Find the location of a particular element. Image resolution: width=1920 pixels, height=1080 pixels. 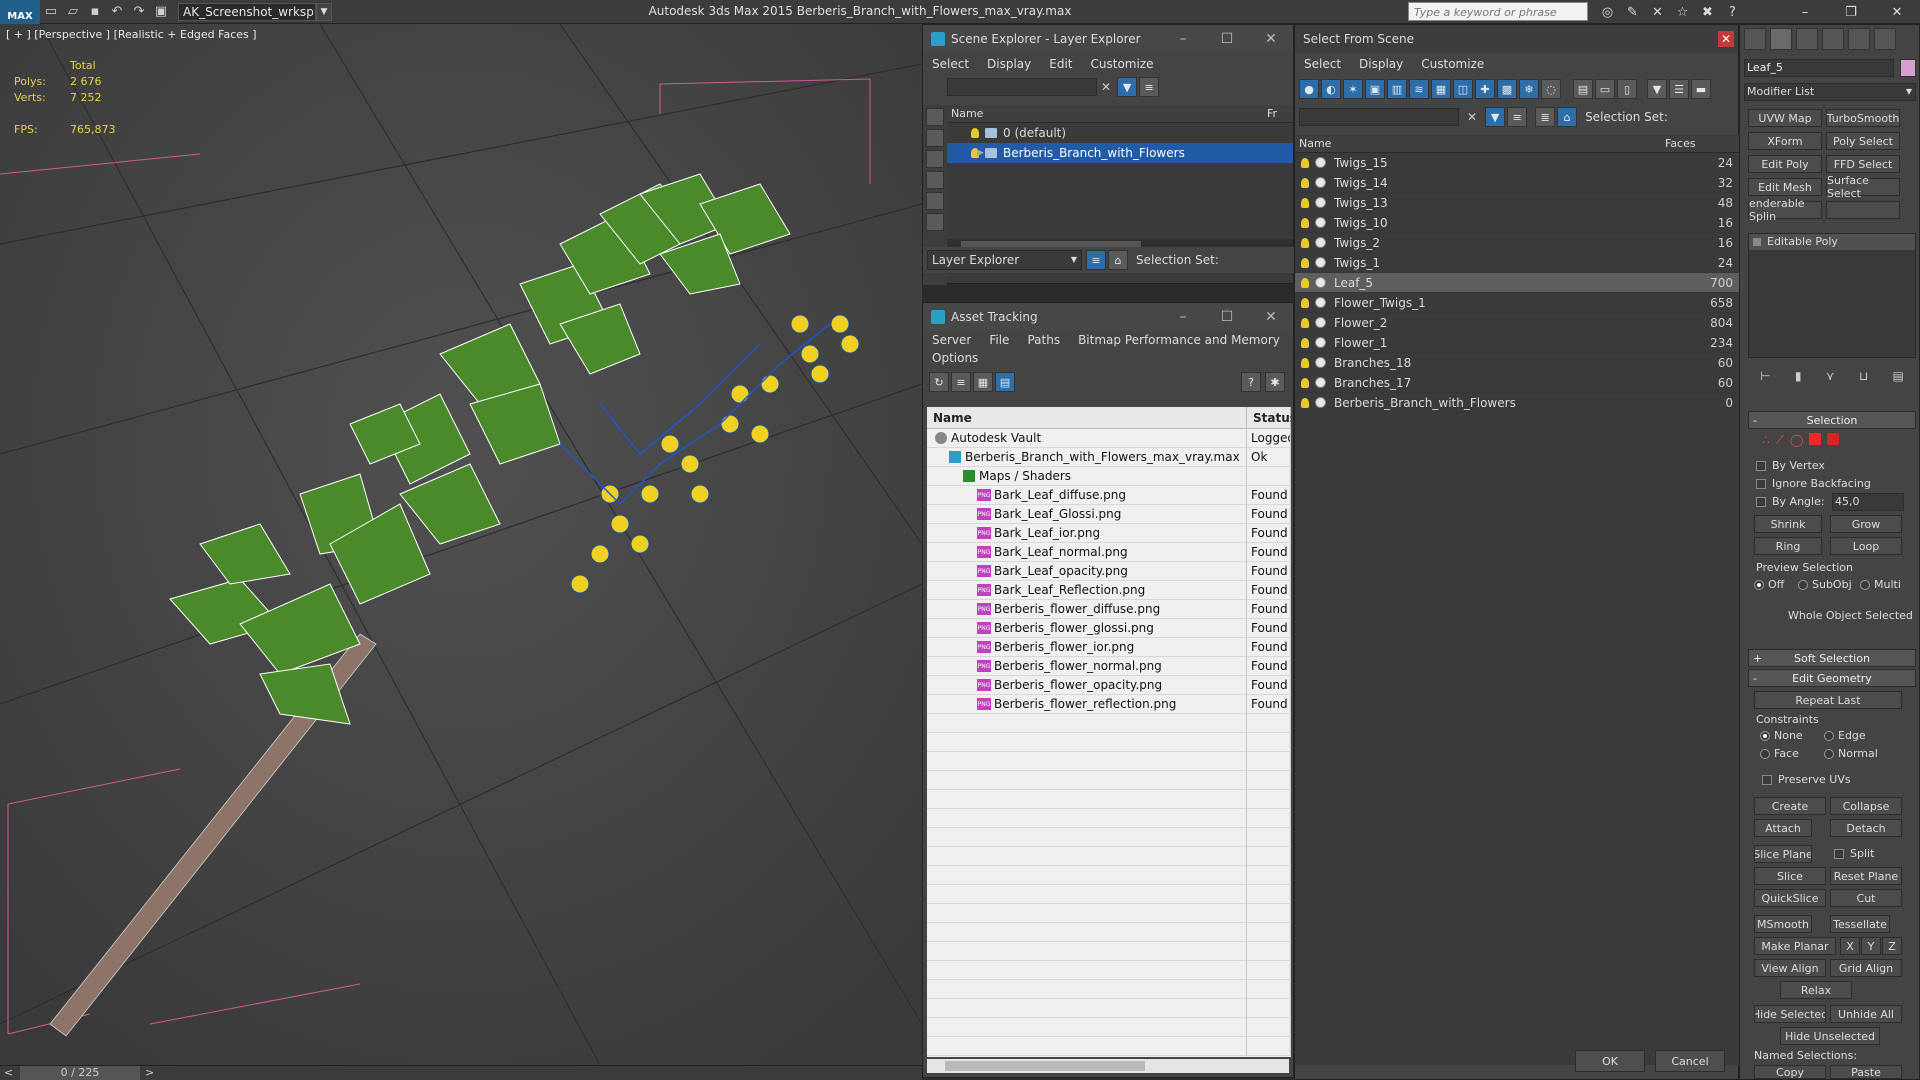

stack-item: Editable Poly is located at coordinates (1832, 242).